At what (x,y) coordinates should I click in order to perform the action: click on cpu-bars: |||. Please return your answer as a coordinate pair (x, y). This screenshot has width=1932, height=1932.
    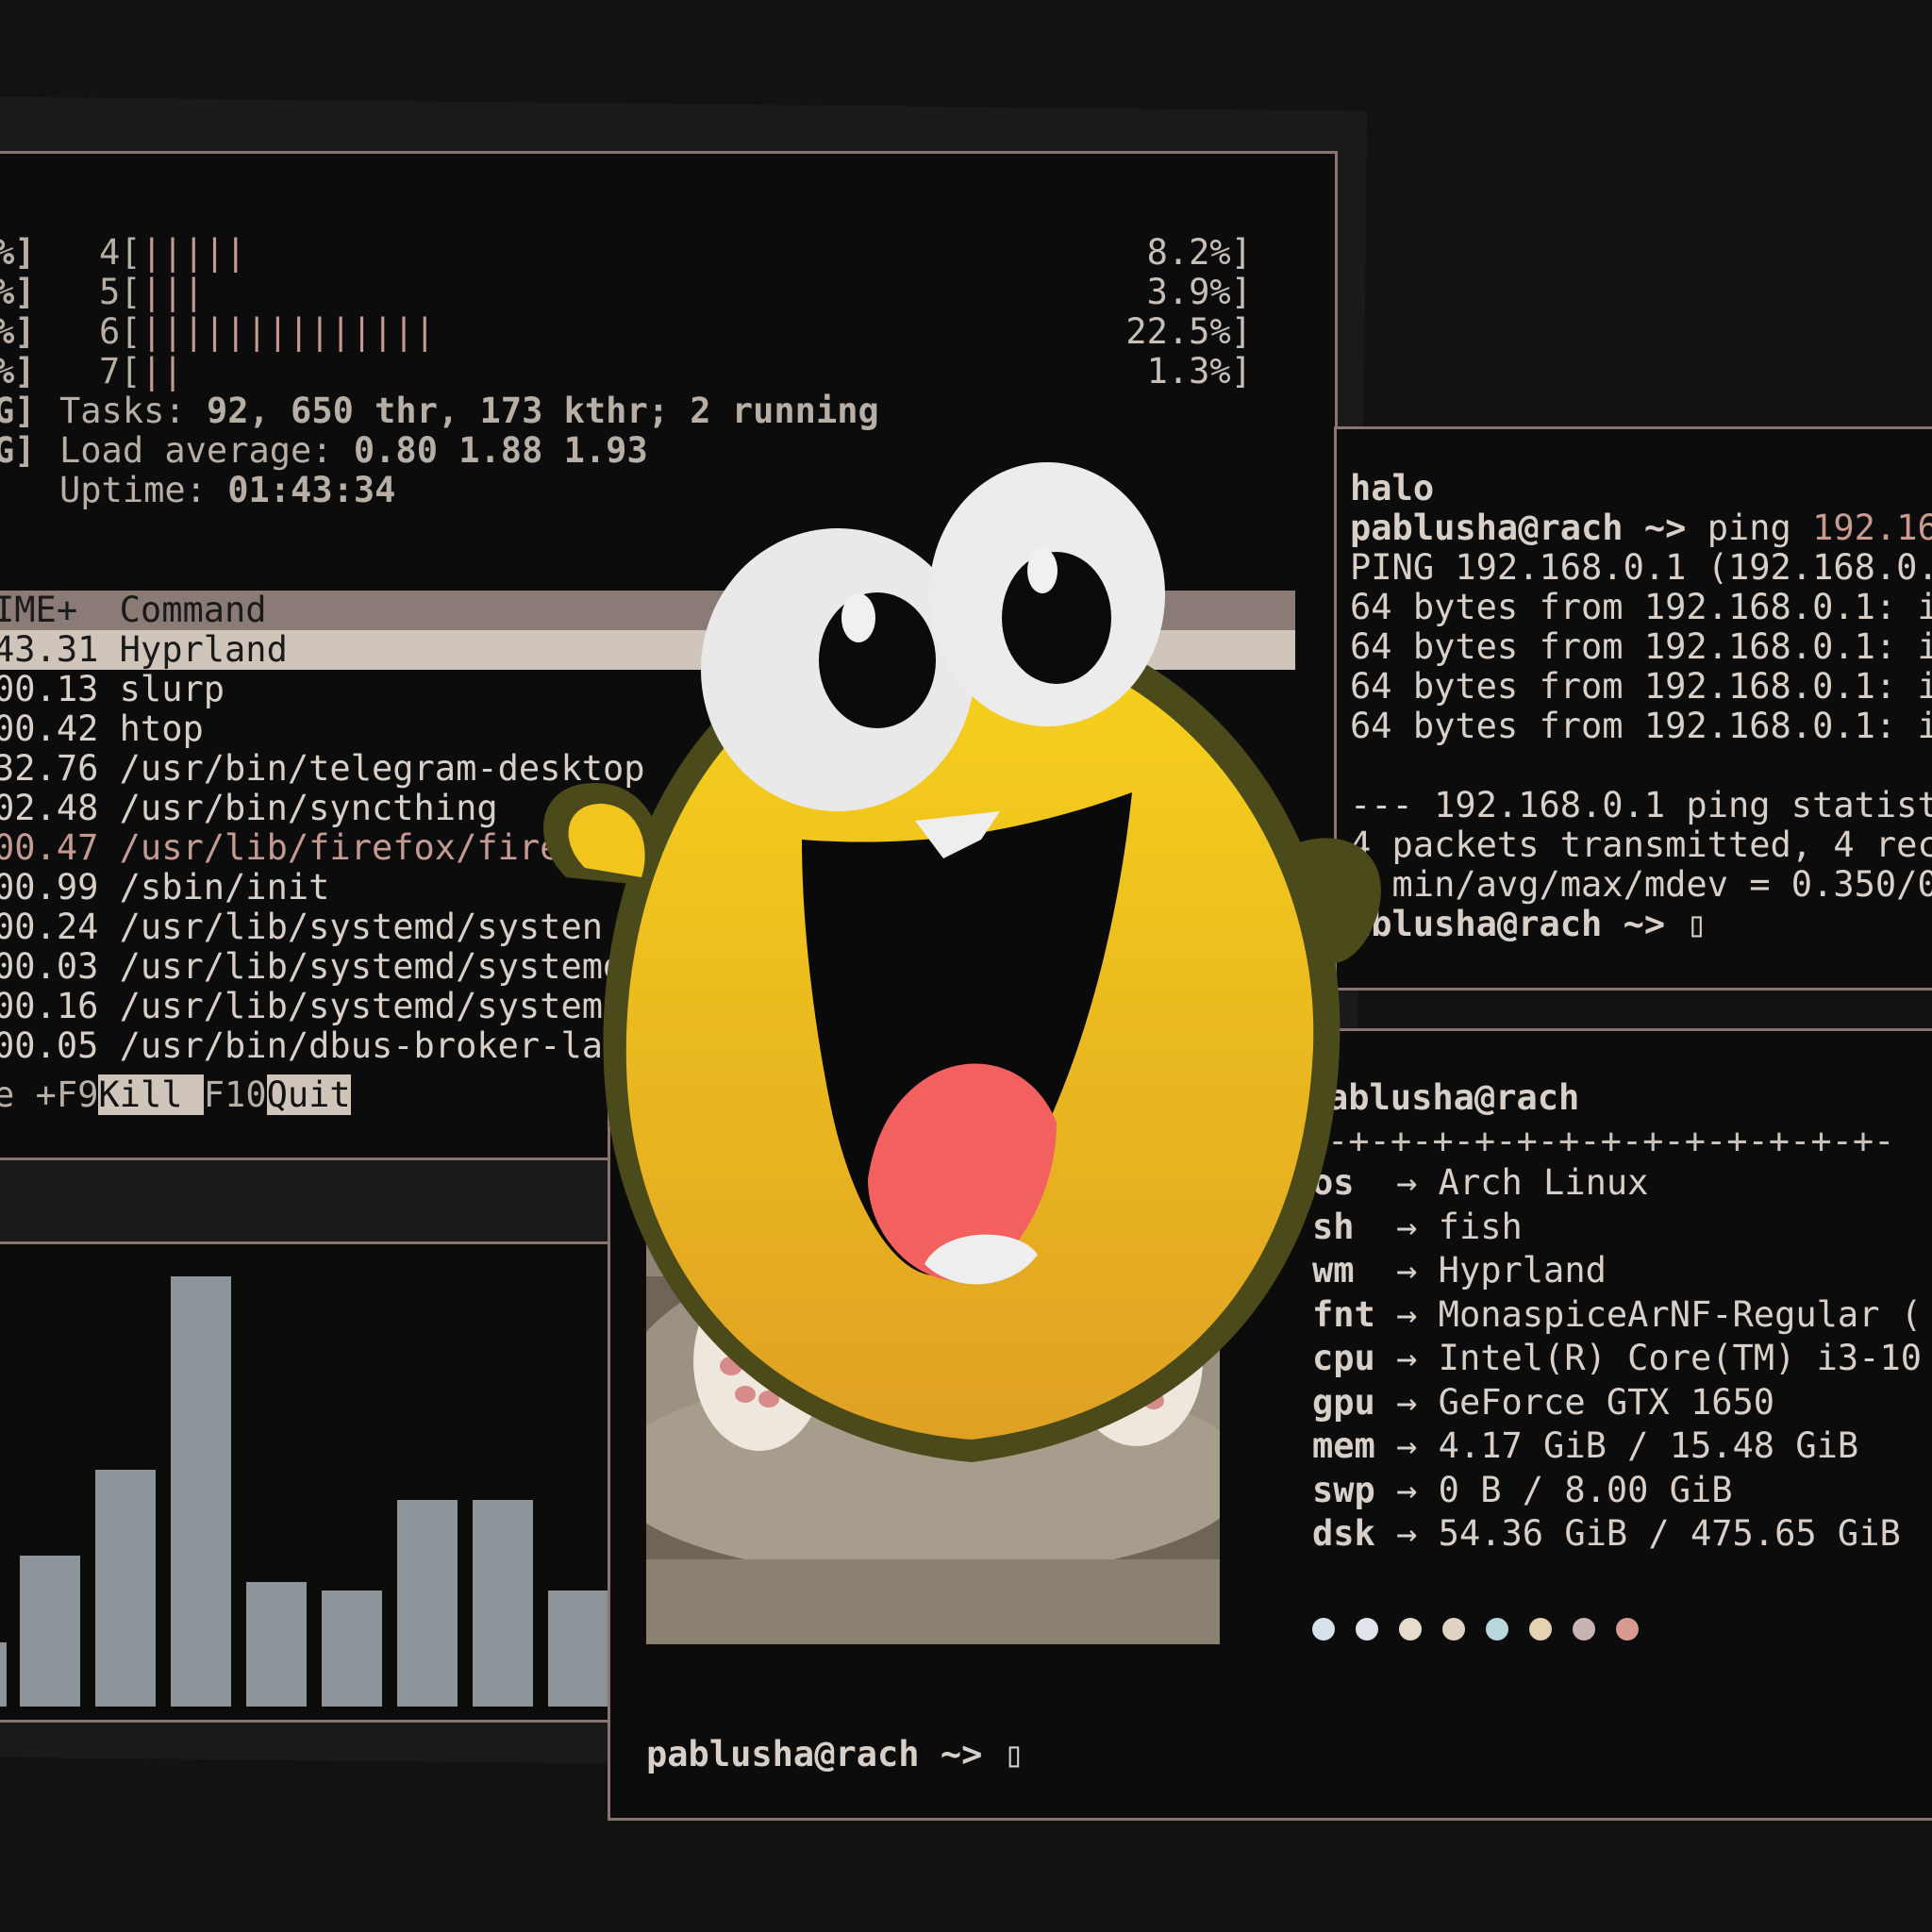
    Looking at the image, I should click on (173, 292).